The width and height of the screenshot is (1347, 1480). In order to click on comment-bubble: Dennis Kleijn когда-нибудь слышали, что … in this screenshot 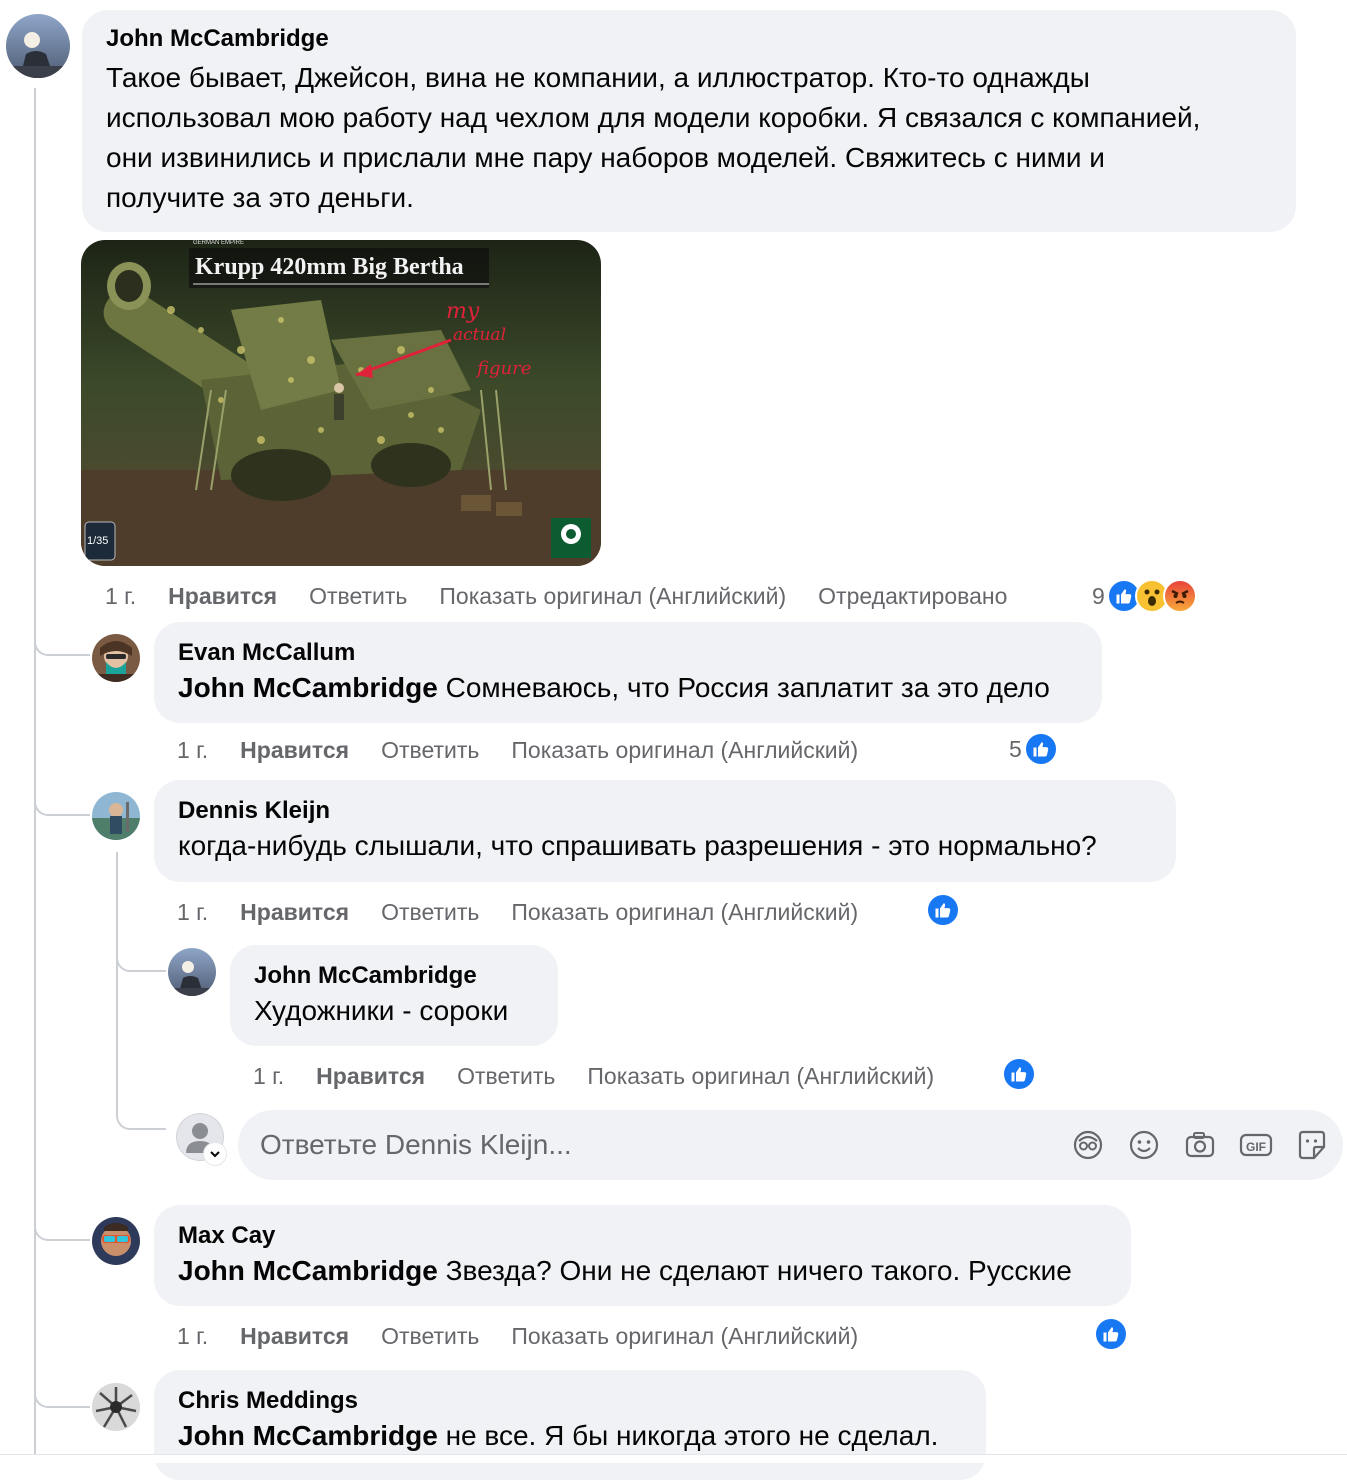, I will do `click(665, 831)`.